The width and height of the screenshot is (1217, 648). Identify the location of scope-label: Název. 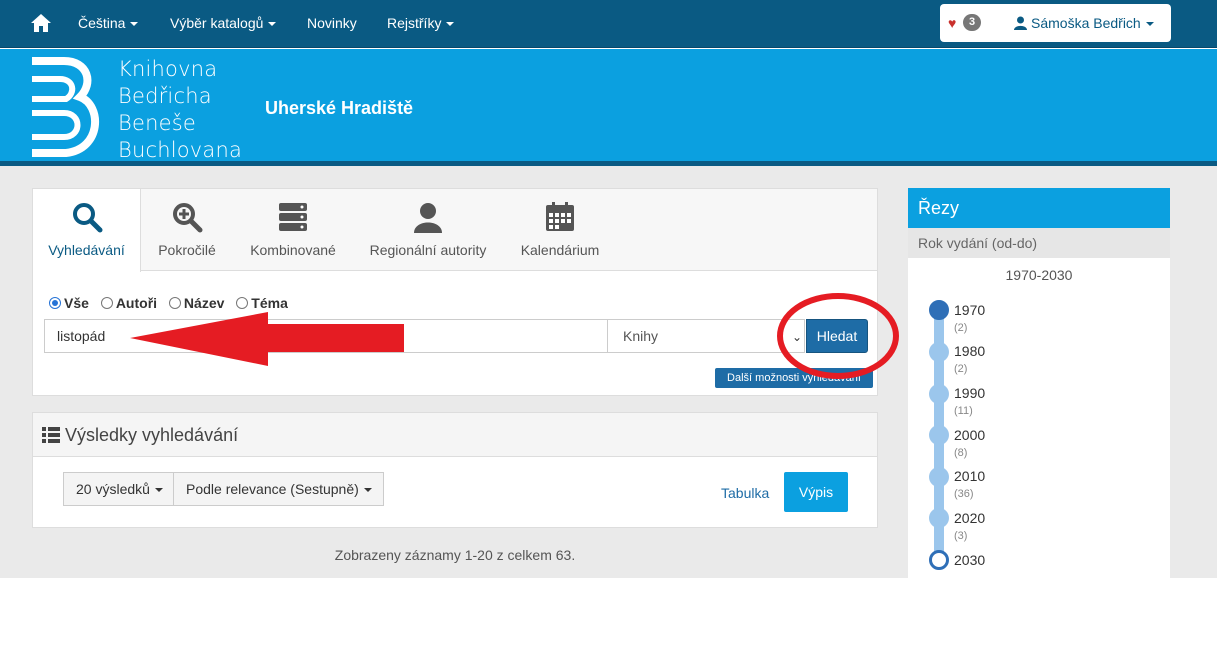
(204, 303).